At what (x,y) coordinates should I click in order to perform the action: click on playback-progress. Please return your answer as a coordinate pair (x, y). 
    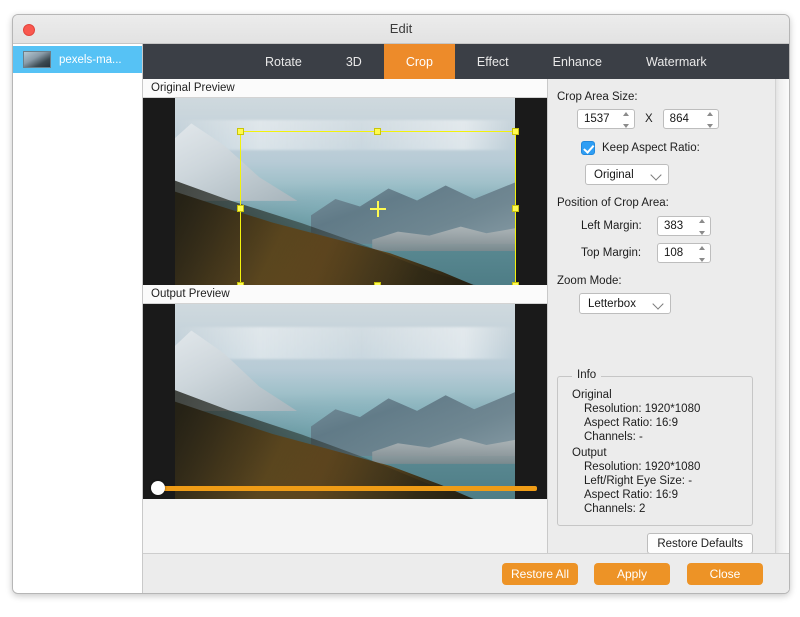
    Looking at the image, I should click on (345, 488).